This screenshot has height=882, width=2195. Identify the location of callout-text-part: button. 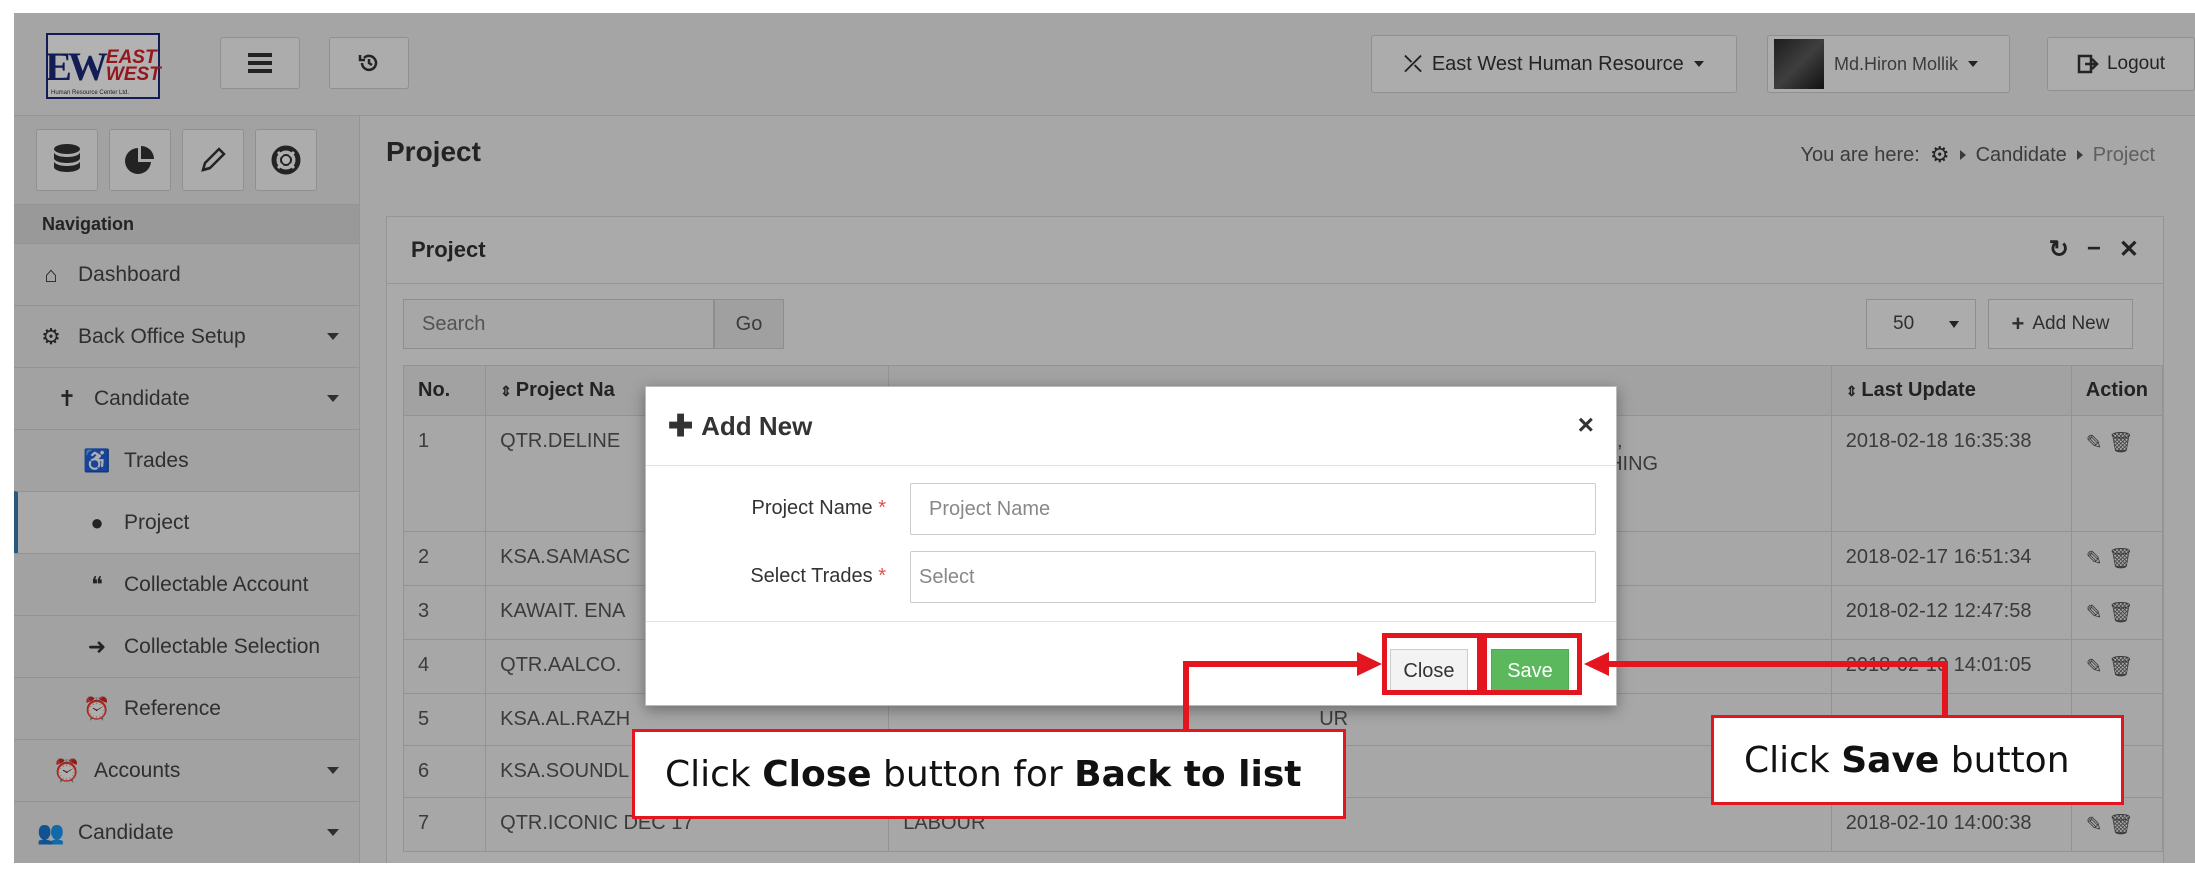
(2004, 760).